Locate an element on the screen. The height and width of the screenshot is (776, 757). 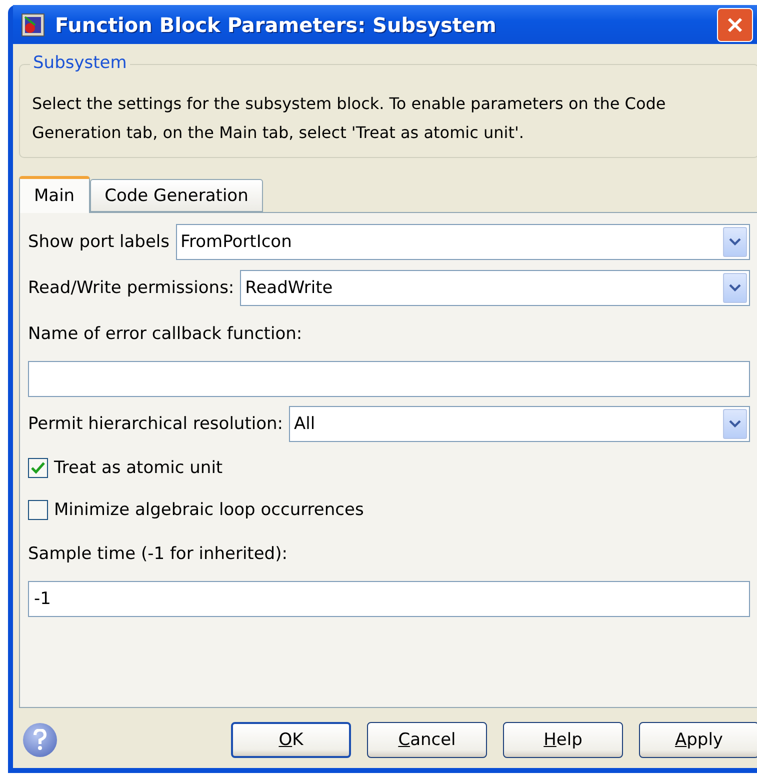
close-button is located at coordinates (735, 25).